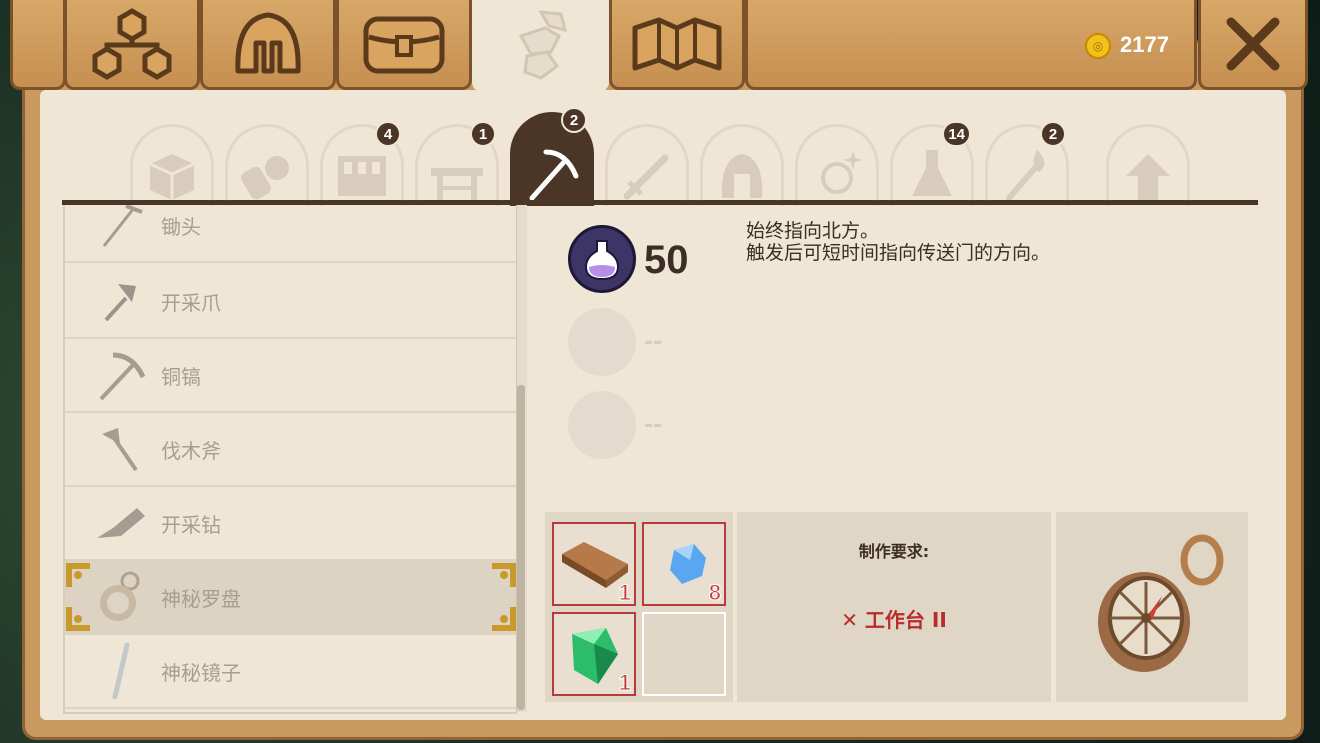 The width and height of the screenshot is (1320, 743). I want to click on list-item-label: 伐木斧, so click(191, 450).